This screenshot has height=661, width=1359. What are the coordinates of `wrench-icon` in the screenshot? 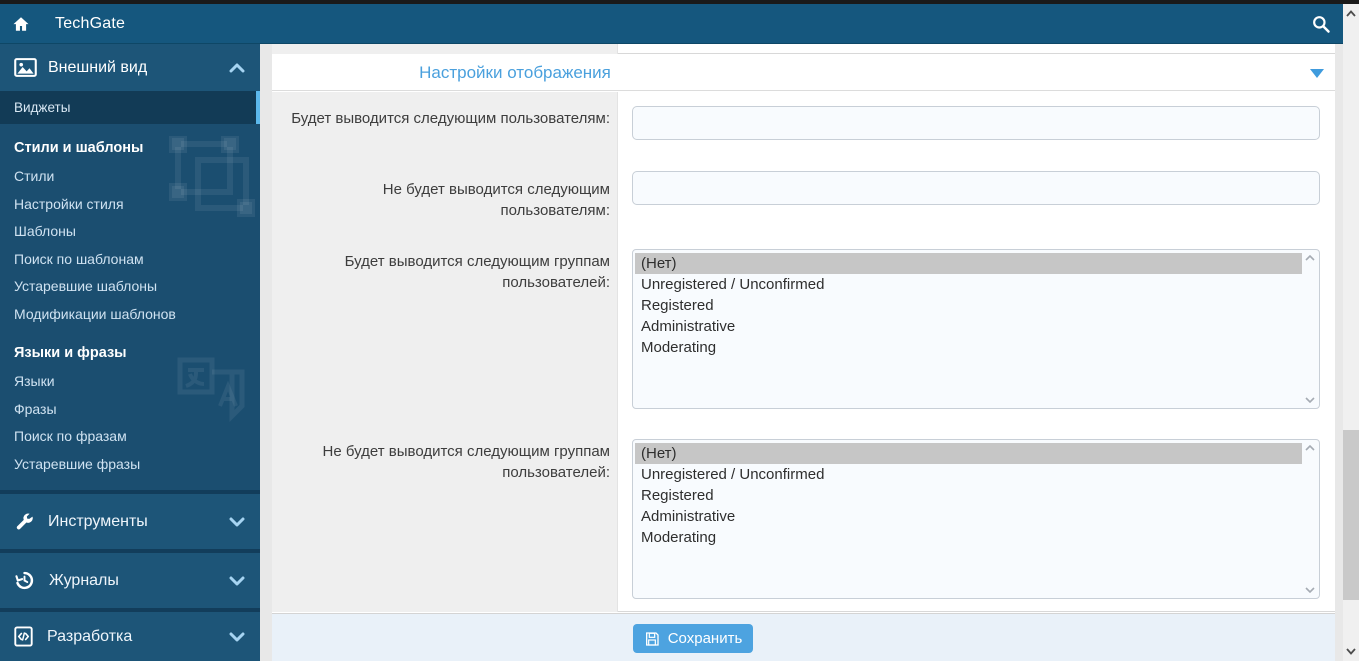 It's located at (24, 521).